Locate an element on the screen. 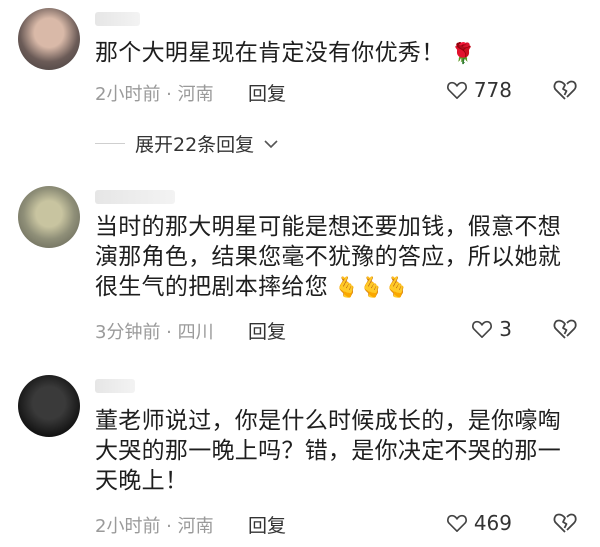 The height and width of the screenshot is (547, 600). comment-text-line: 大哭的那一晚上吗？错，是你决定不哭的那一 is located at coordinates (328, 451).